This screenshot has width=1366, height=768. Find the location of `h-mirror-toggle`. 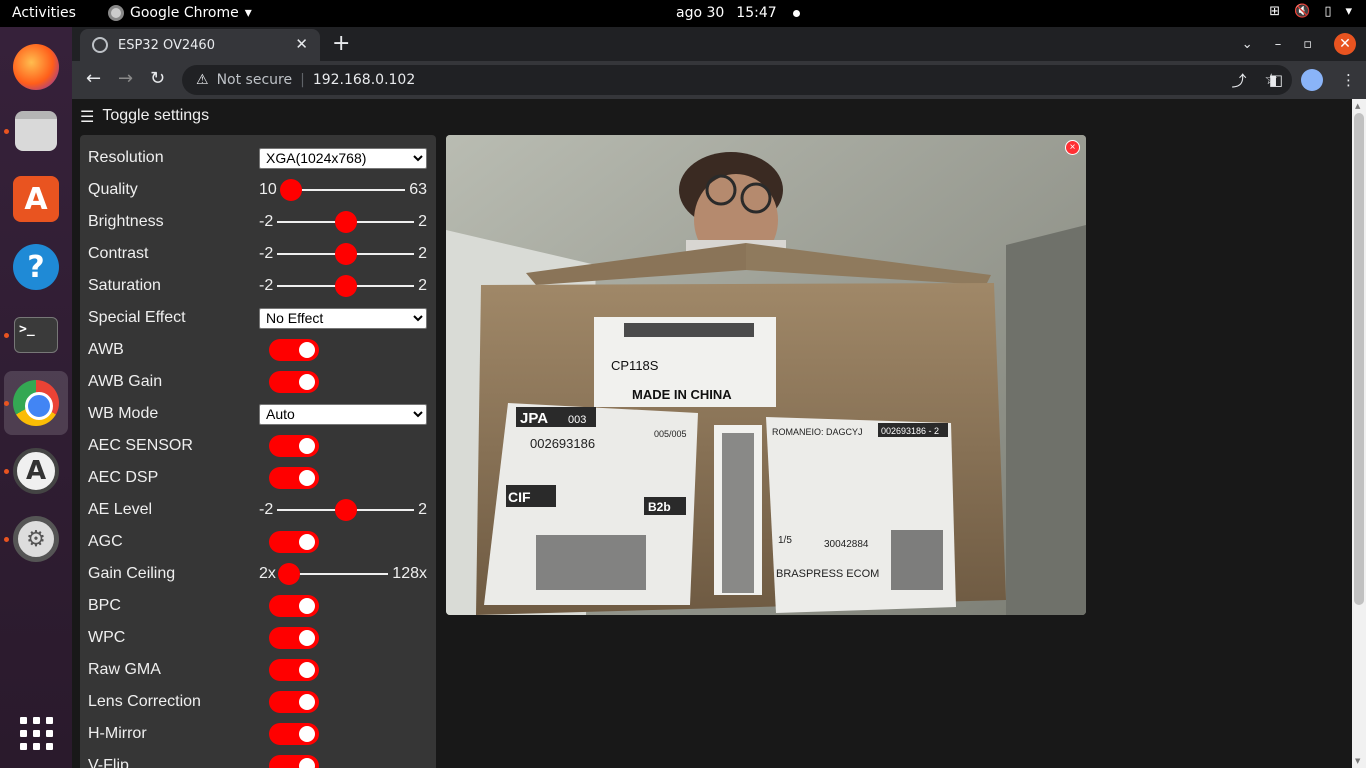

h-mirror-toggle is located at coordinates (294, 734).